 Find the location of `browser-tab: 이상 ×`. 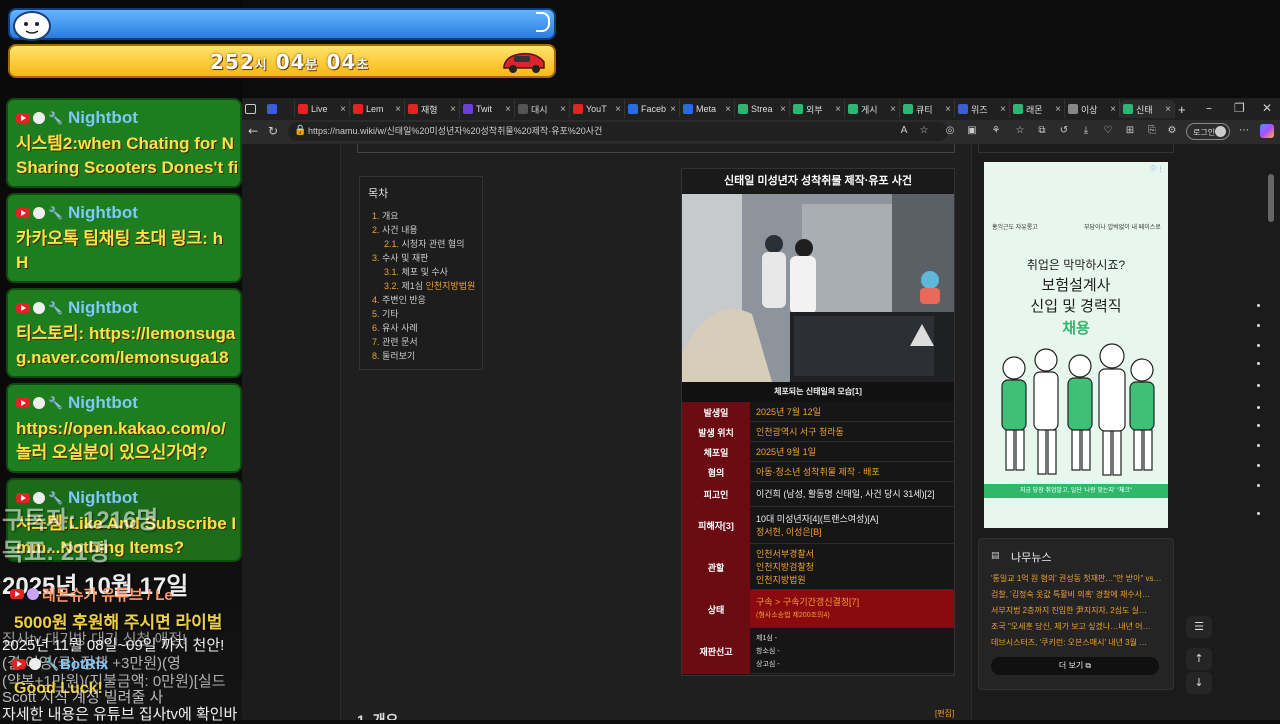

browser-tab: 이상 × is located at coordinates (1092, 109).